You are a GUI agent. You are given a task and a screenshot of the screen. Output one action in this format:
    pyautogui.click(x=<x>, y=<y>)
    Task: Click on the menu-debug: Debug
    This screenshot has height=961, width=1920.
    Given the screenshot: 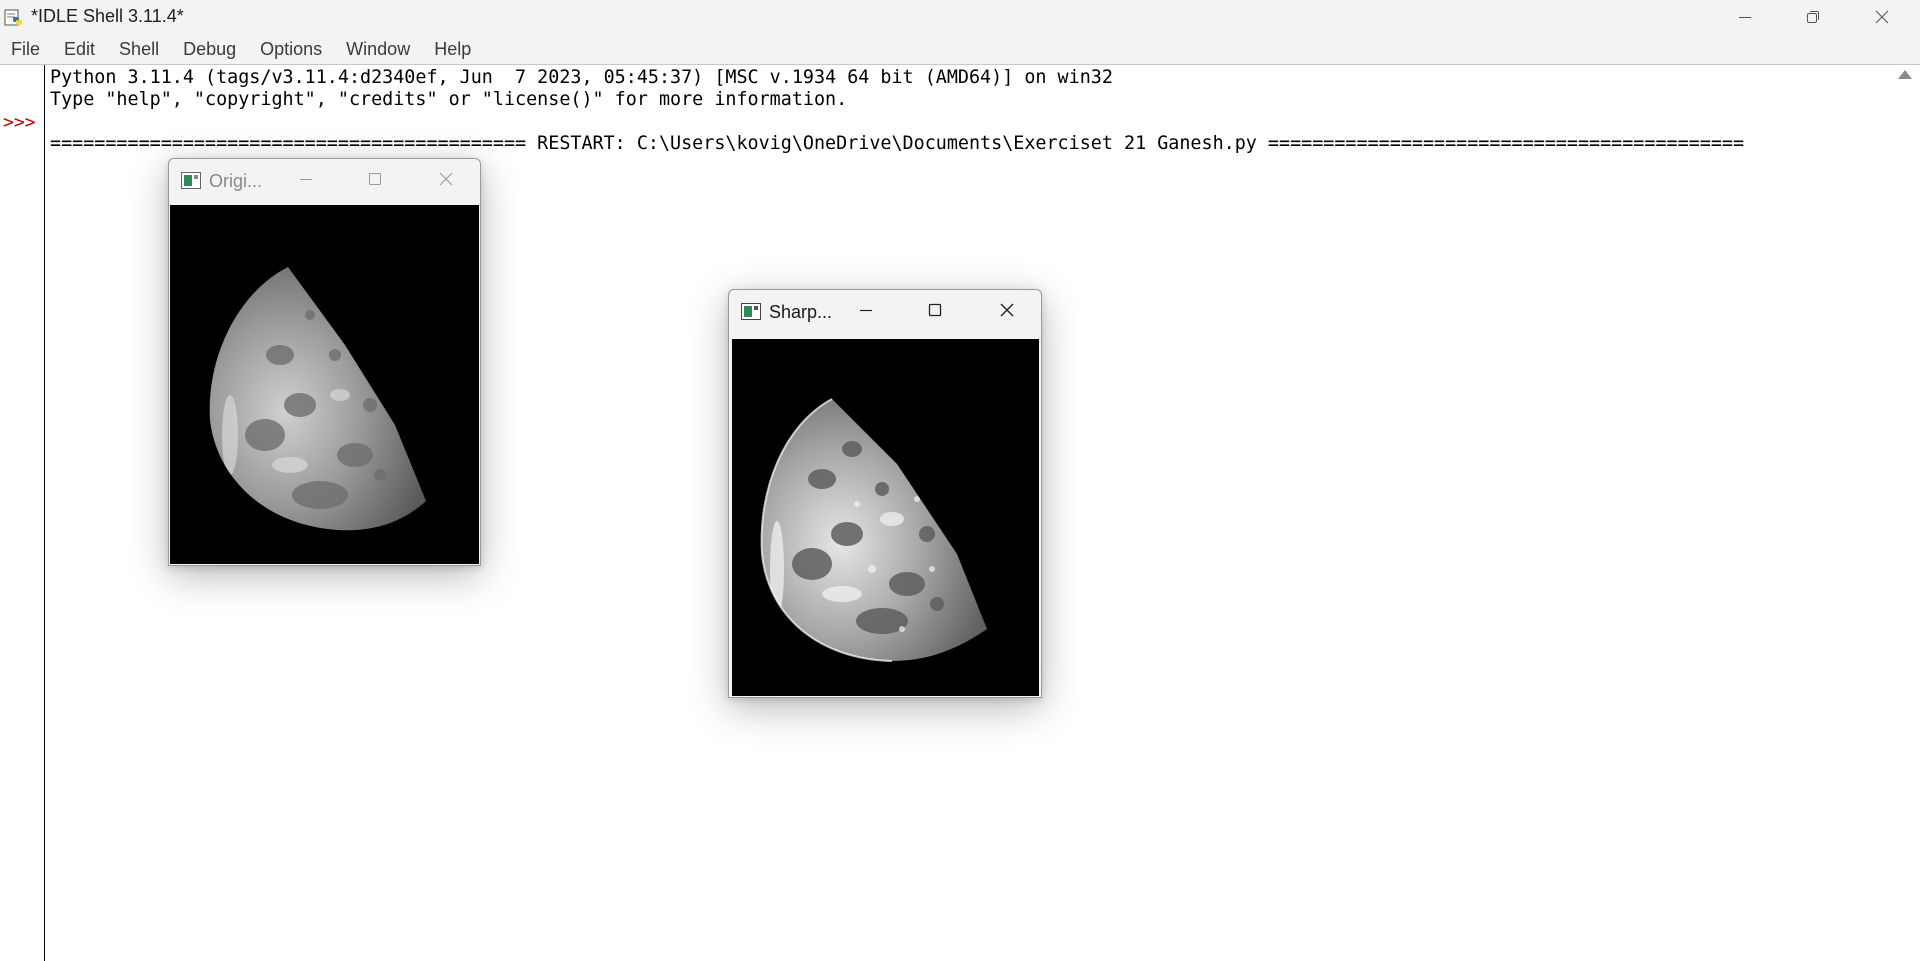 What is the action you would take?
    pyautogui.click(x=209, y=49)
    